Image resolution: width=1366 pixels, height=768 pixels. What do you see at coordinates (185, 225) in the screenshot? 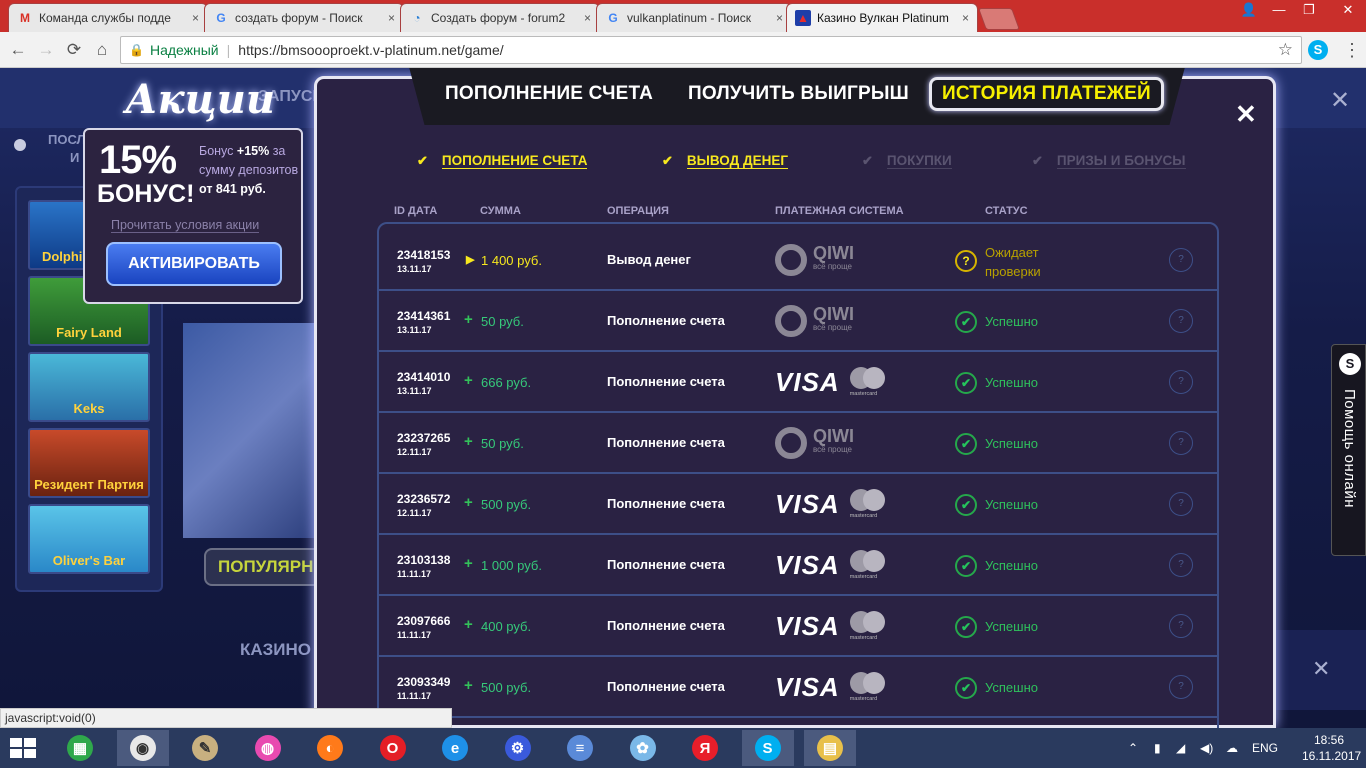
I see `promo-terms-link: Прочитать условия акции` at bounding box center [185, 225].